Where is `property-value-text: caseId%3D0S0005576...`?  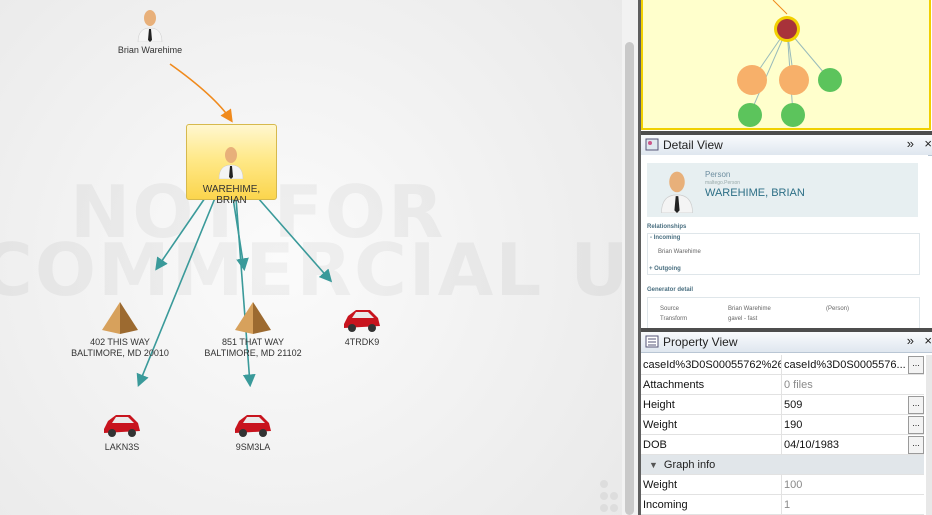 property-value-text: caseId%3D0S0005576... is located at coordinates (845, 364).